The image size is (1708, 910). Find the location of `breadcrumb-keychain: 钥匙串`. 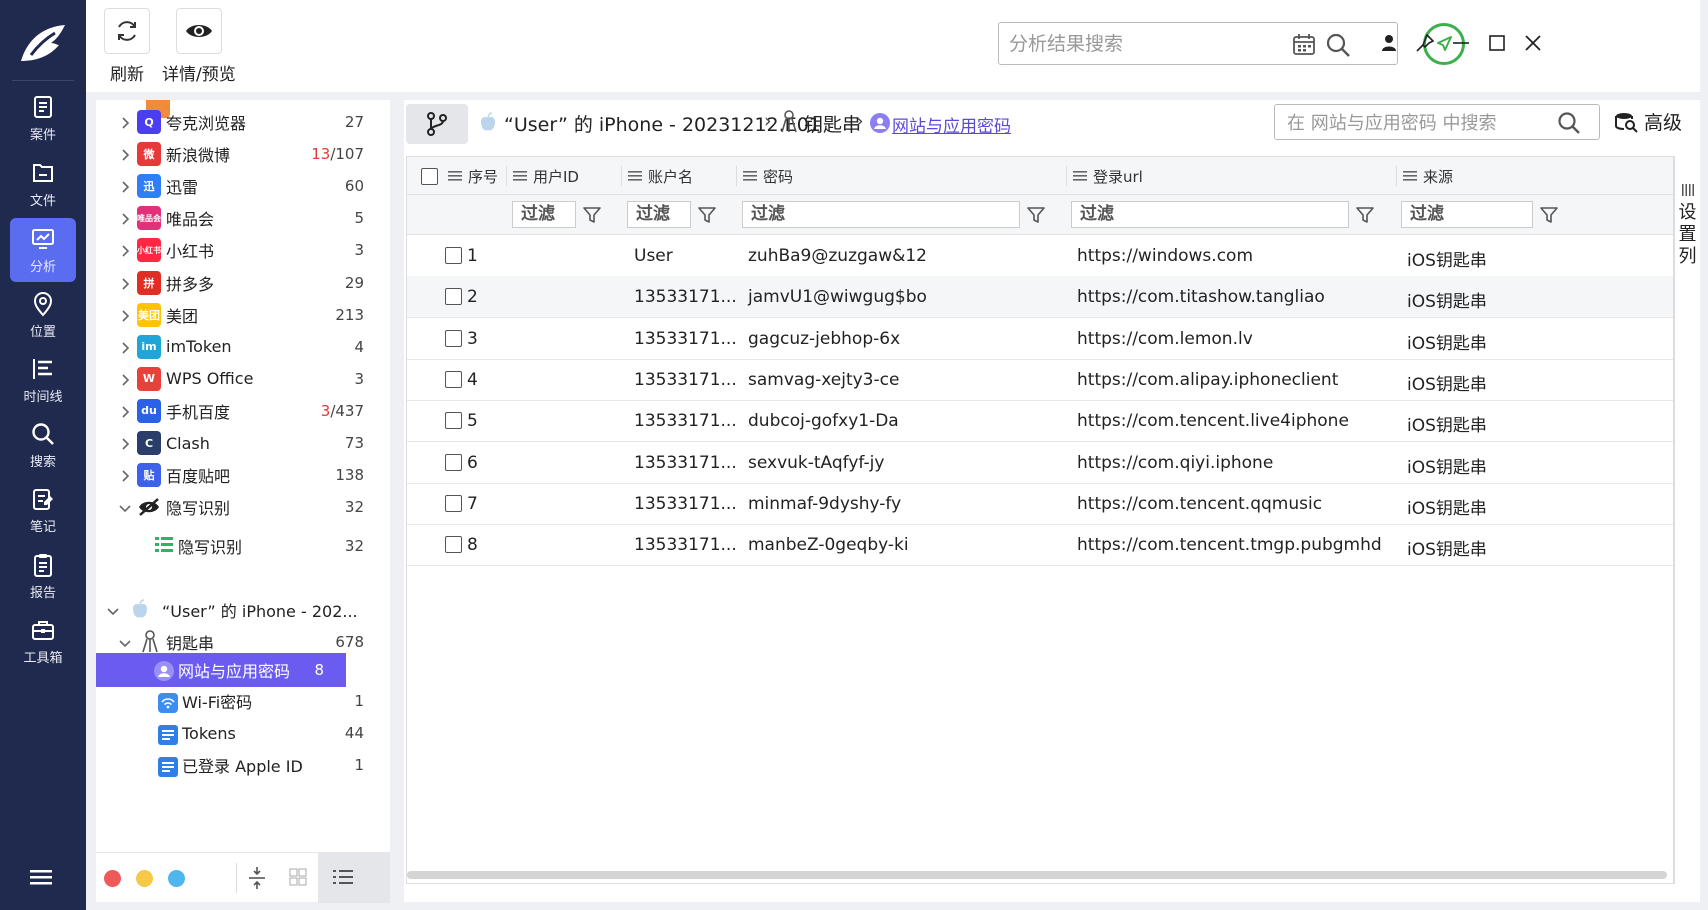

breadcrumb-keychain: 钥匙串 is located at coordinates (832, 123).